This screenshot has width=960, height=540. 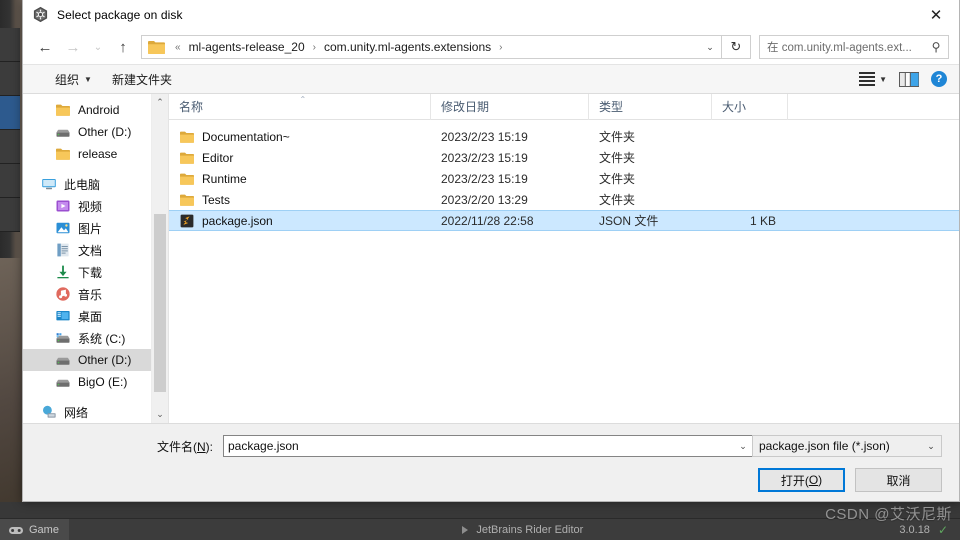 I want to click on navigation-scrollbar: ⌃ ⌄, so click(x=159, y=258).